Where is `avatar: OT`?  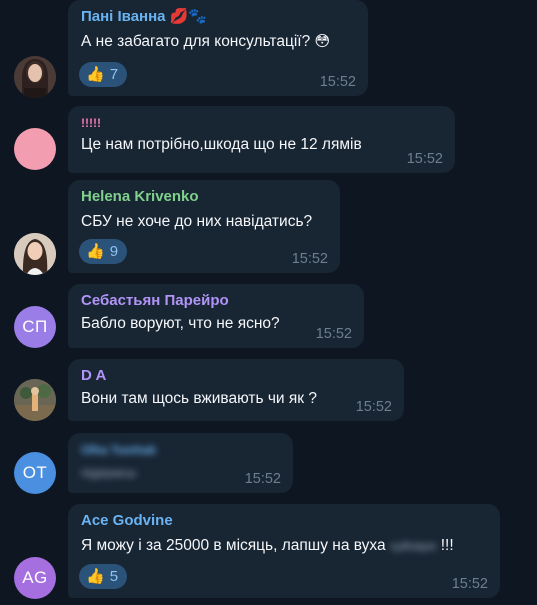
avatar: OT is located at coordinates (35, 473).